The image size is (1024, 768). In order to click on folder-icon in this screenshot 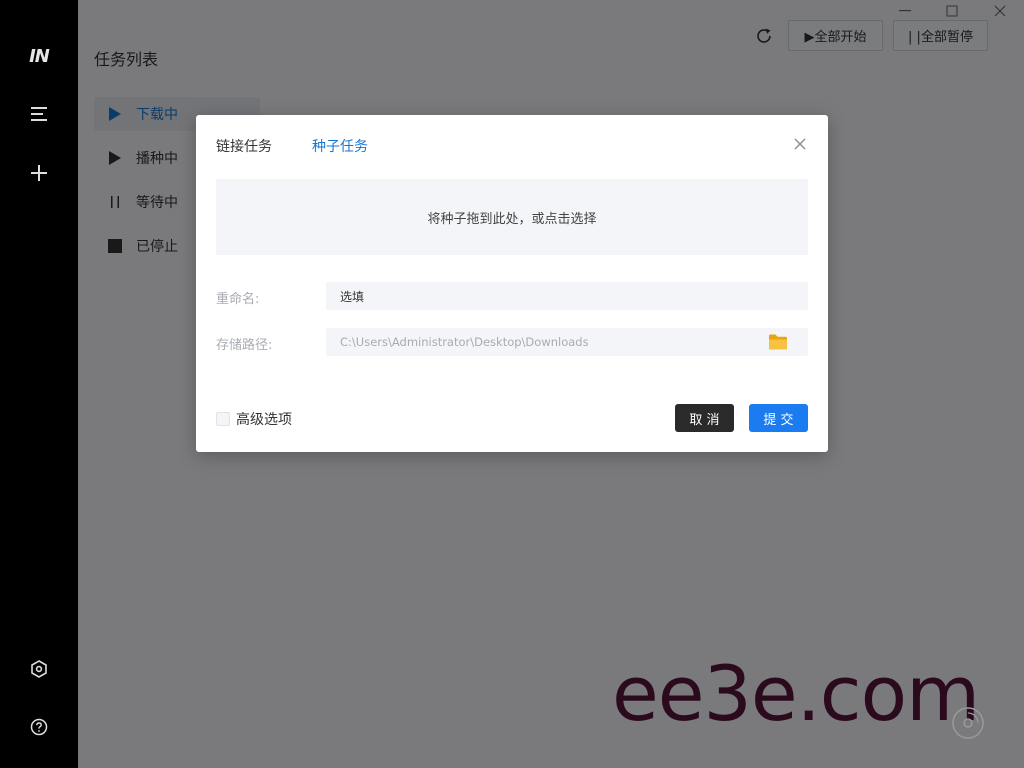, I will do `click(778, 342)`.